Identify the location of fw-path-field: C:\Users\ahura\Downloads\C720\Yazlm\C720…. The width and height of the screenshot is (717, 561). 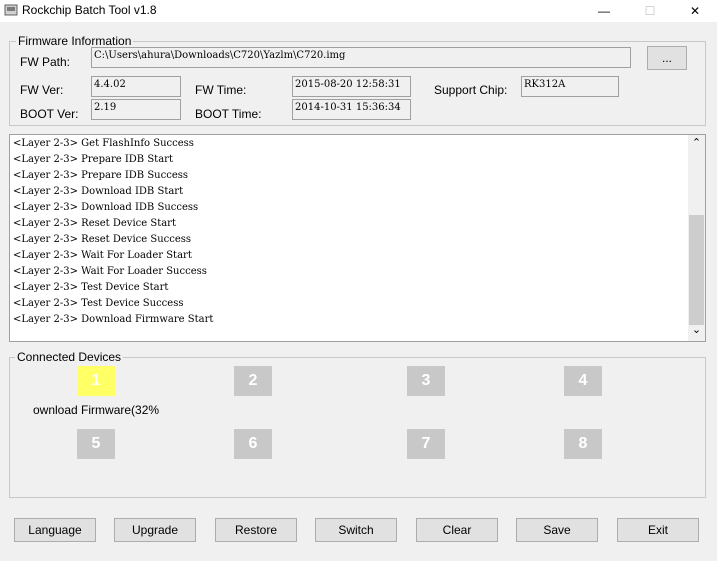
(361, 57).